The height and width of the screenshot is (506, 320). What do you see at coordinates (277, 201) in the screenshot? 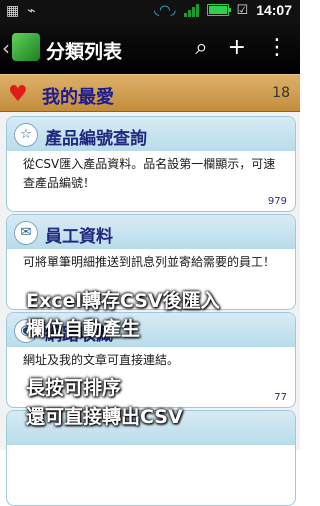
I see `card-count: 979` at bounding box center [277, 201].